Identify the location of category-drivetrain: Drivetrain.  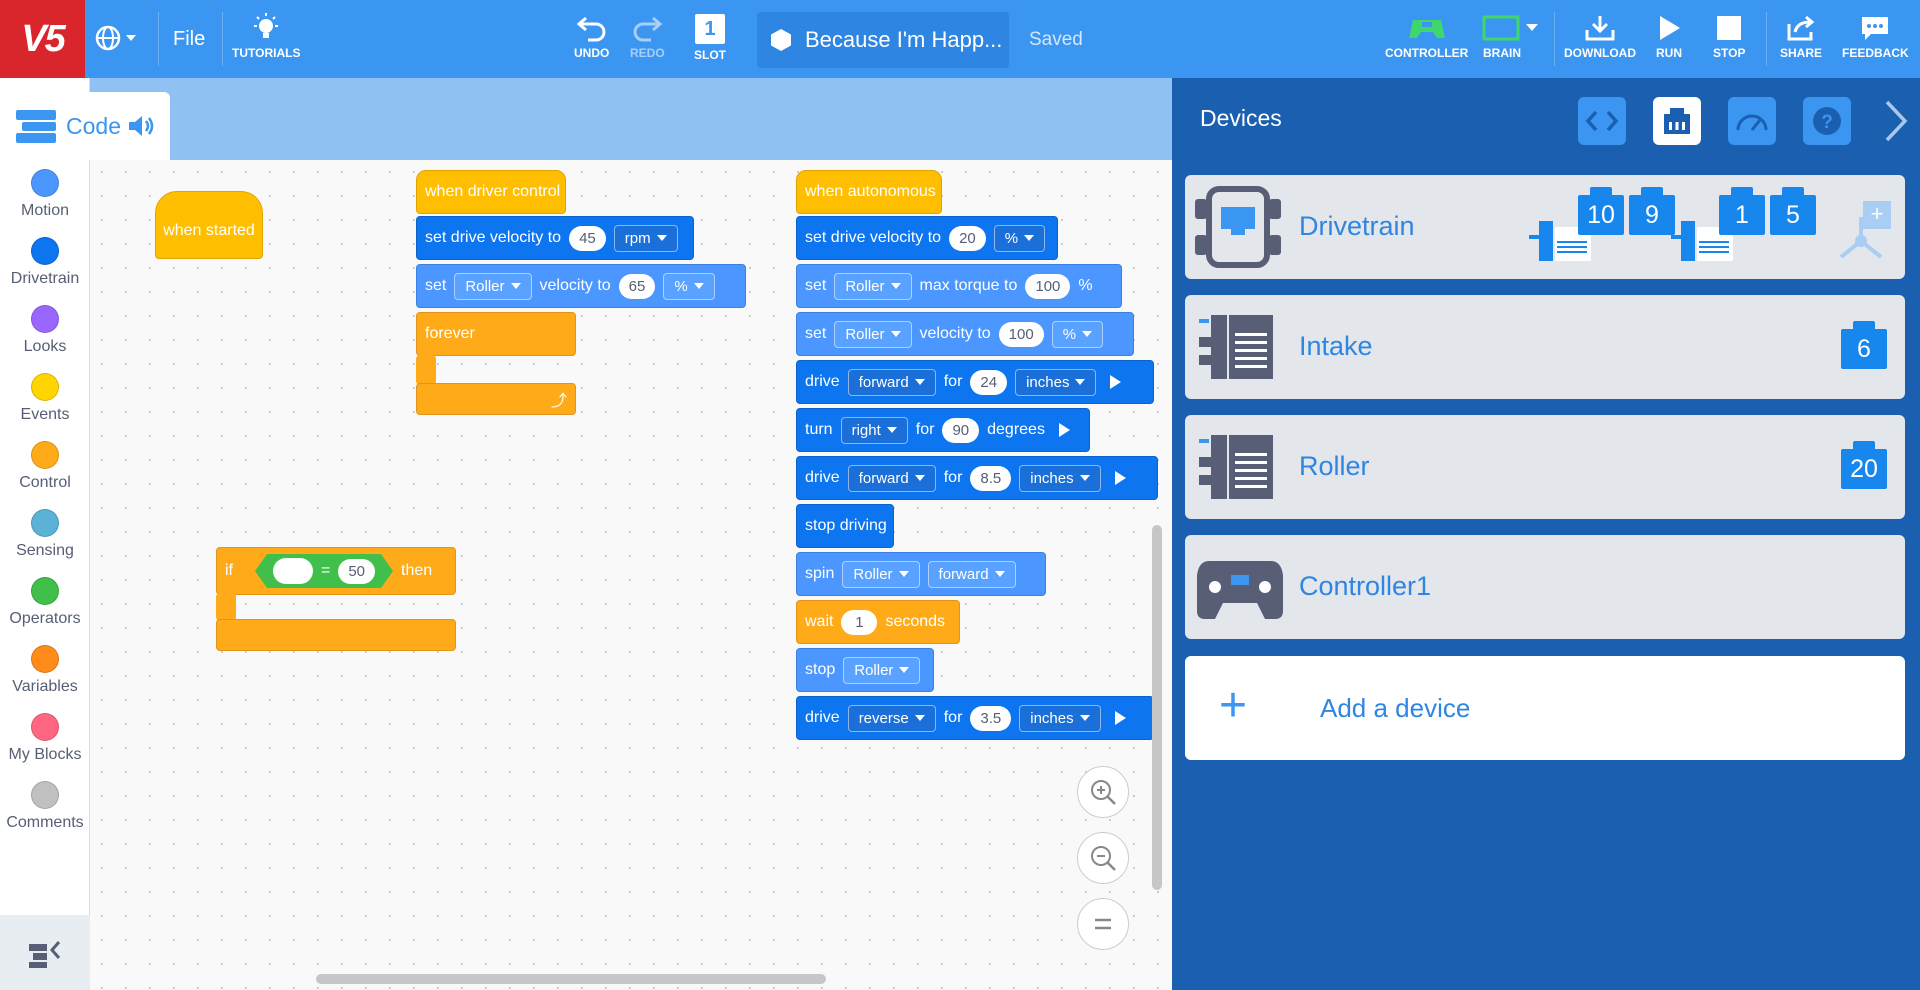
(45, 262).